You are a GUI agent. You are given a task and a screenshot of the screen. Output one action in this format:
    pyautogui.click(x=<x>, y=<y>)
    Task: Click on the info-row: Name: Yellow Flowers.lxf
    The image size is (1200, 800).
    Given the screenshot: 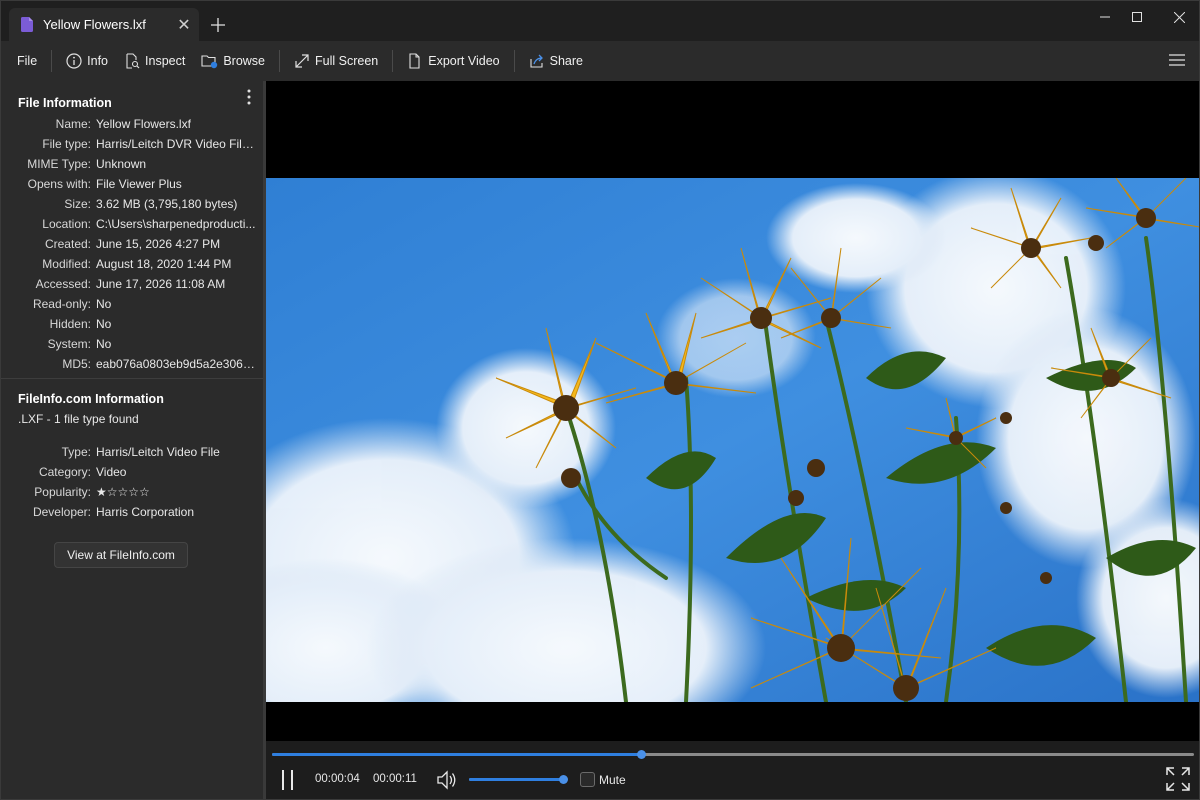 What is the action you would take?
    pyautogui.click(x=132, y=124)
    